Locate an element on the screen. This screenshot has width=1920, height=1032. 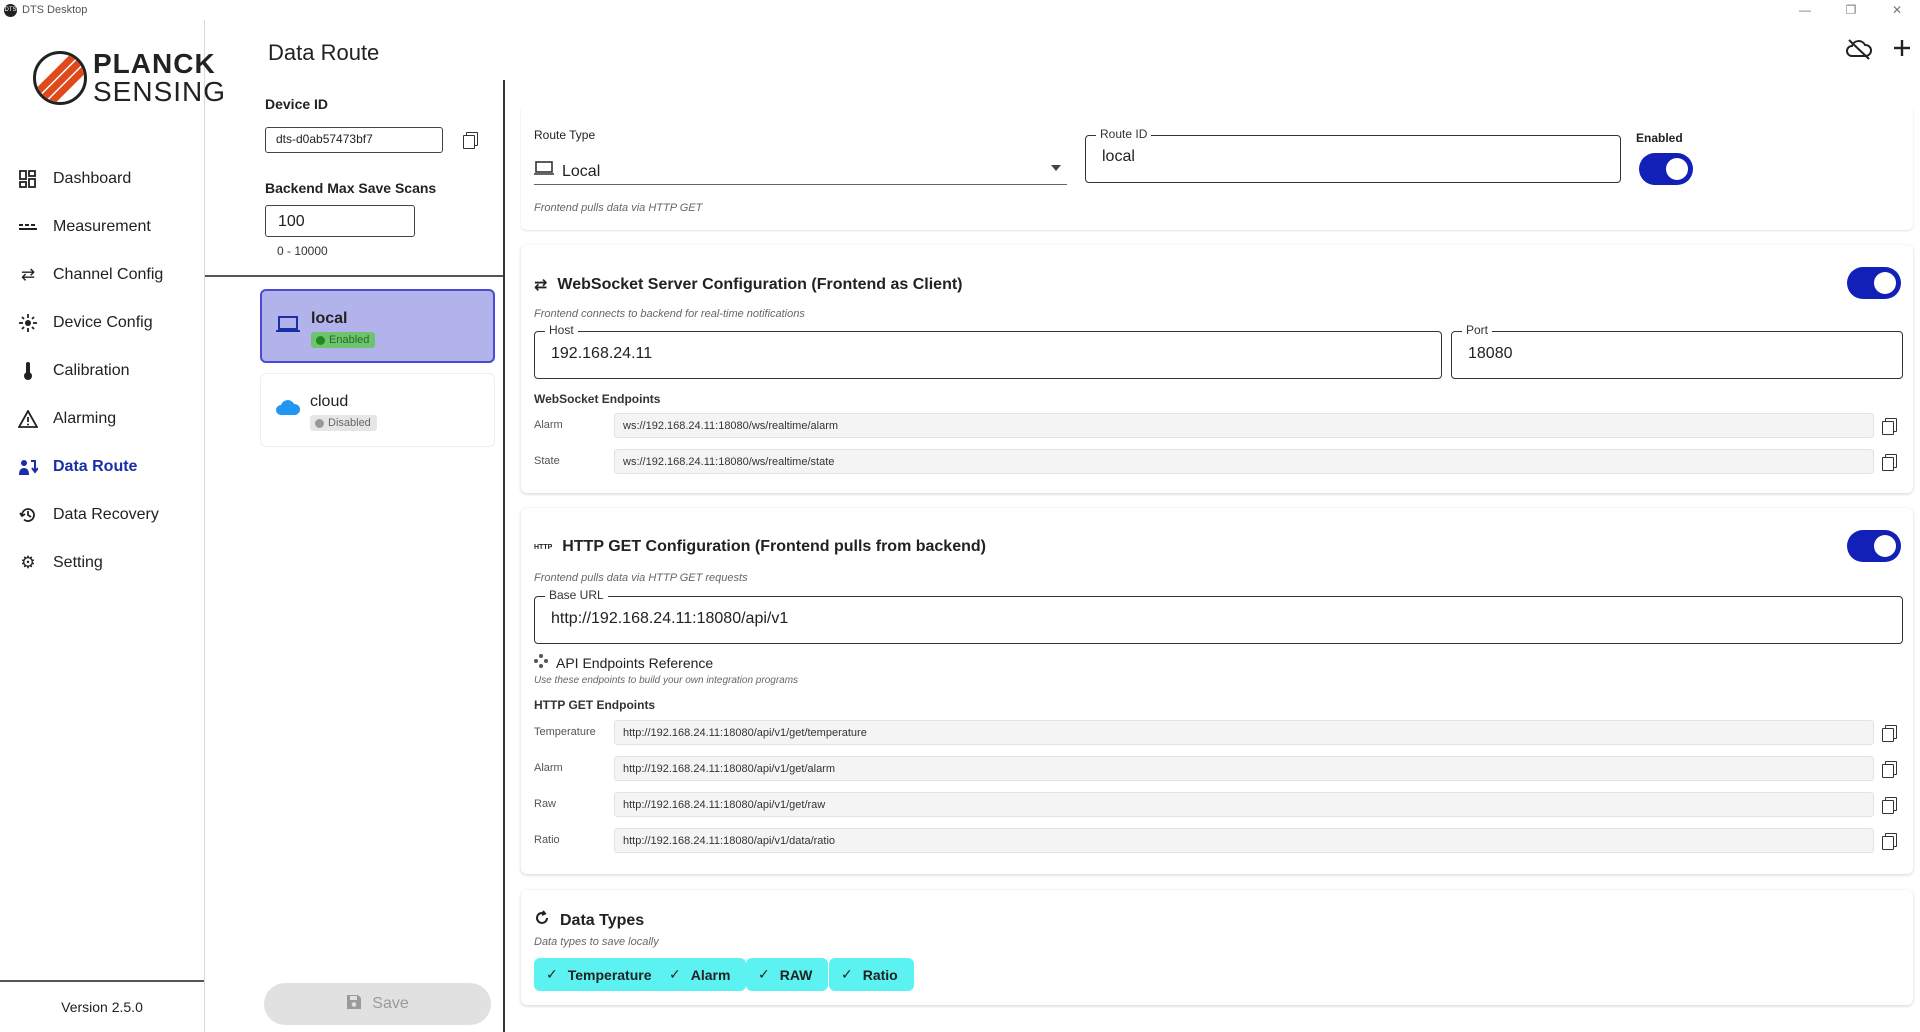
sidebar-item-device-config: Device Config is located at coordinates (102, 323).